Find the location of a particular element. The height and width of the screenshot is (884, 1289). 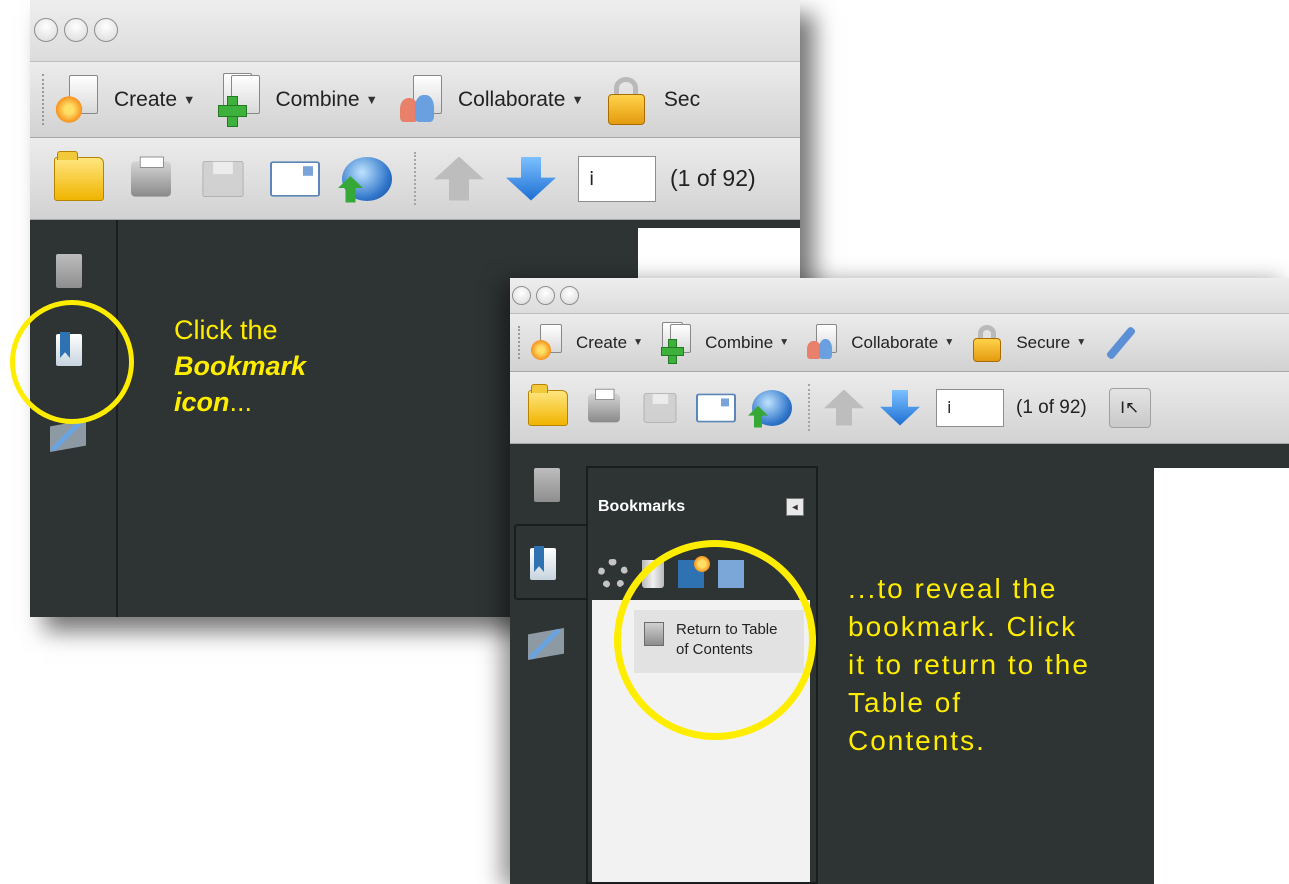

secure-button: Sec is located at coordinates (652, 100).